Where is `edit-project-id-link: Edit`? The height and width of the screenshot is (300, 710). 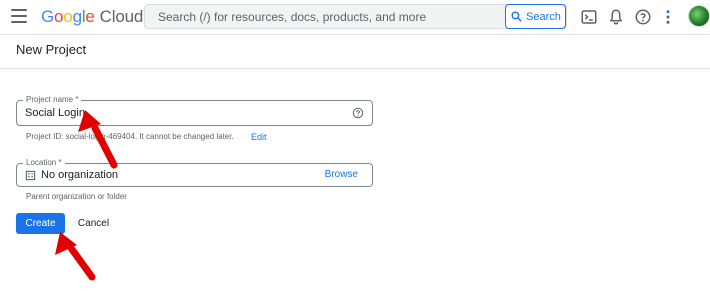 edit-project-id-link: Edit is located at coordinates (259, 137).